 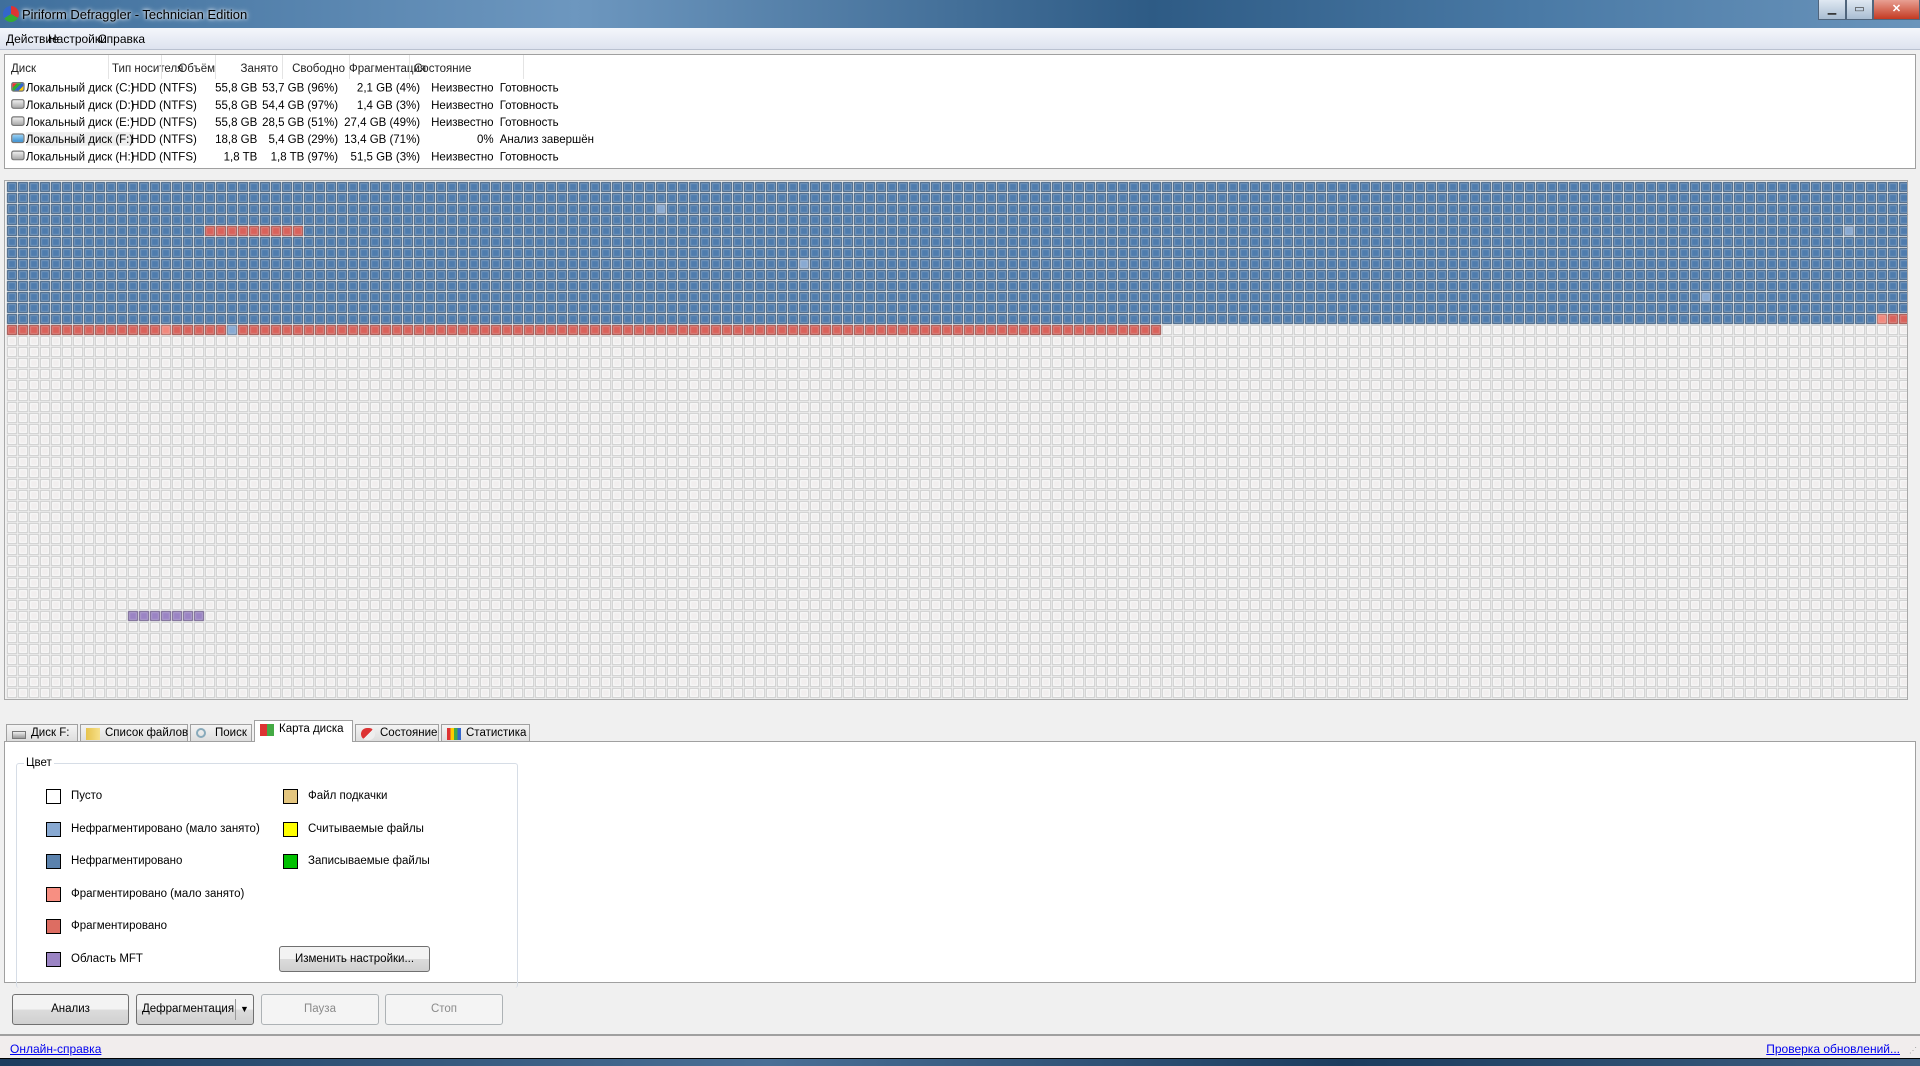 What do you see at coordinates (246, 69) in the screenshot?
I see `col-used: Занято` at bounding box center [246, 69].